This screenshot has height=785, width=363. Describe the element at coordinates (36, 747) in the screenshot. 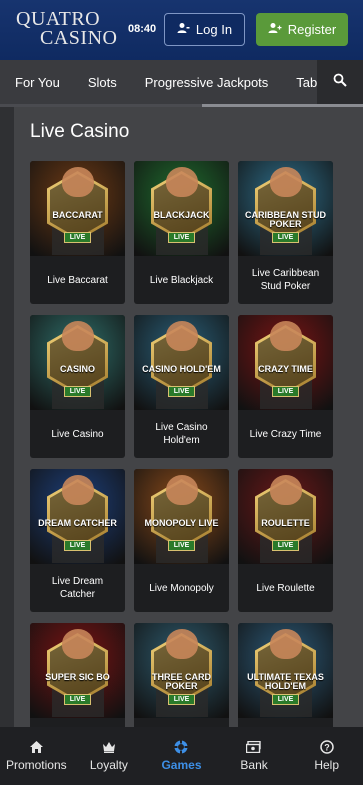

I see `home-icon` at that location.